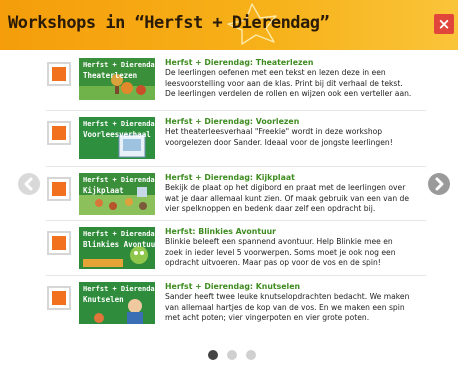 Image resolution: width=458 pixels, height=370 pixels. What do you see at coordinates (297, 122) in the screenshot?
I see `workshop-title: Herfst + Dierendag: Voorlezen` at bounding box center [297, 122].